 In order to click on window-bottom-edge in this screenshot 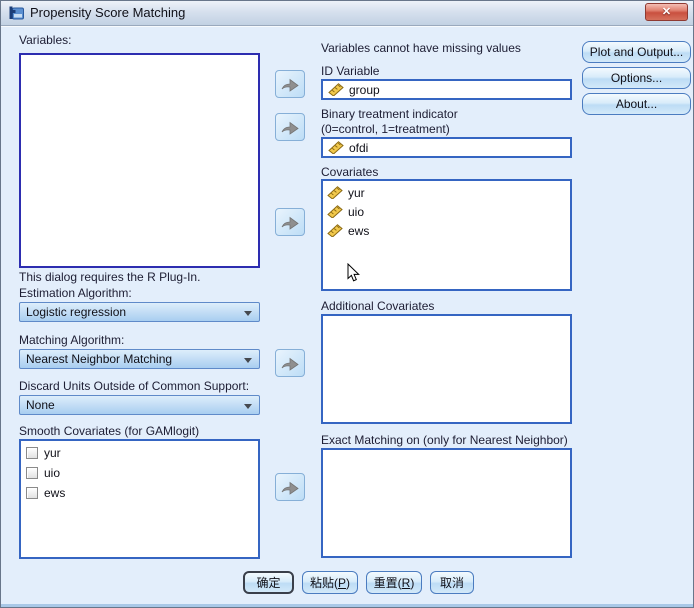, I will do `click(347, 605)`.